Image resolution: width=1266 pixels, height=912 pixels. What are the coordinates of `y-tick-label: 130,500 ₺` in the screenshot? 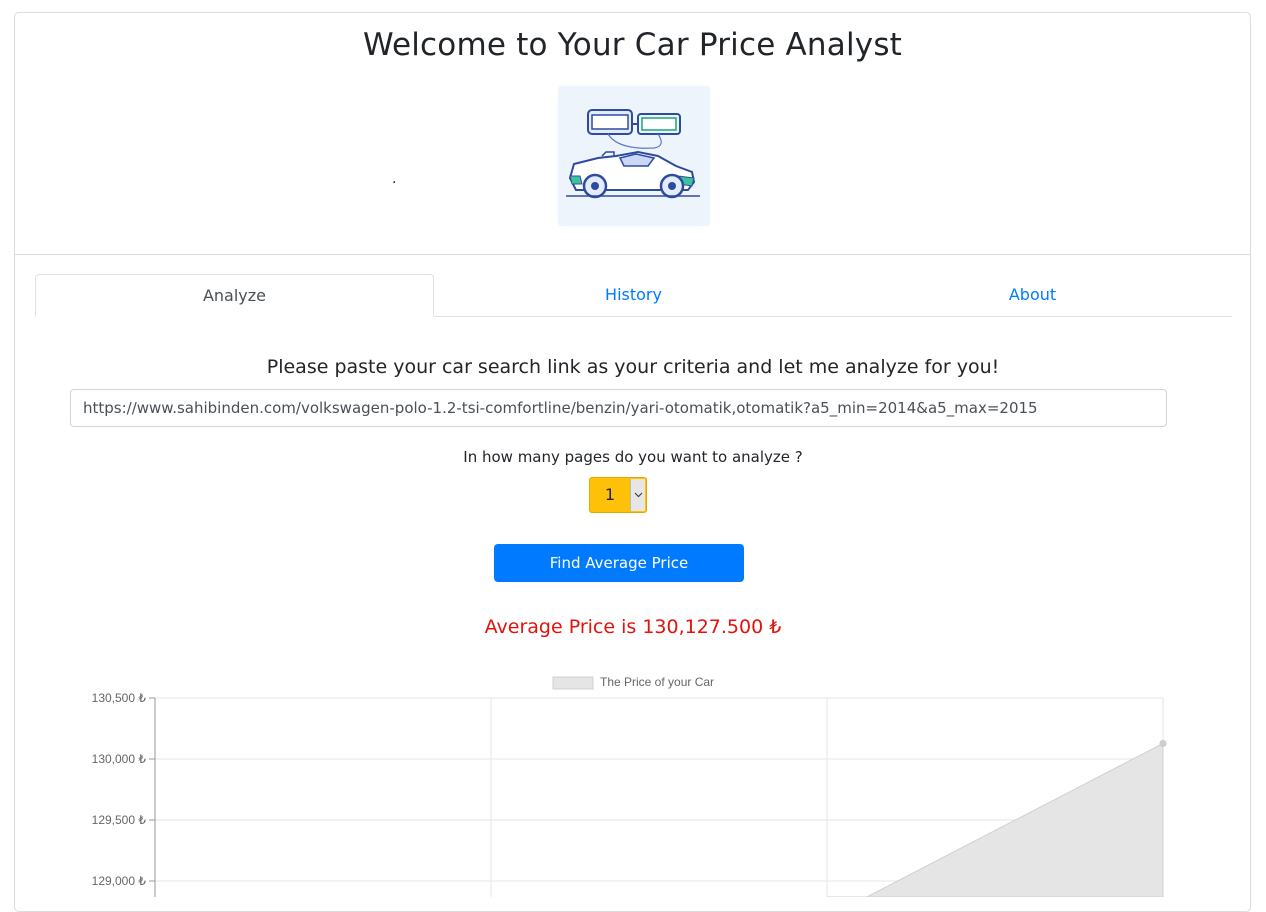 It's located at (119, 698).